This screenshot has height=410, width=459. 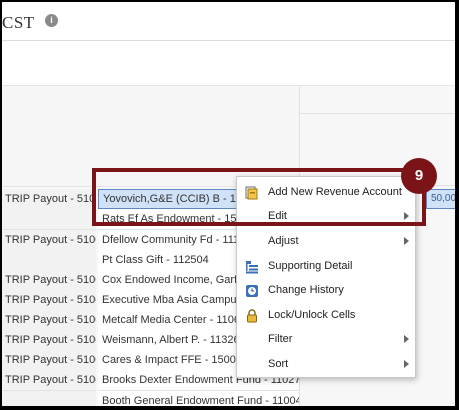 What do you see at coordinates (312, 315) in the screenshot?
I see `menu-item-label: Lock/Unlock Cells` at bounding box center [312, 315].